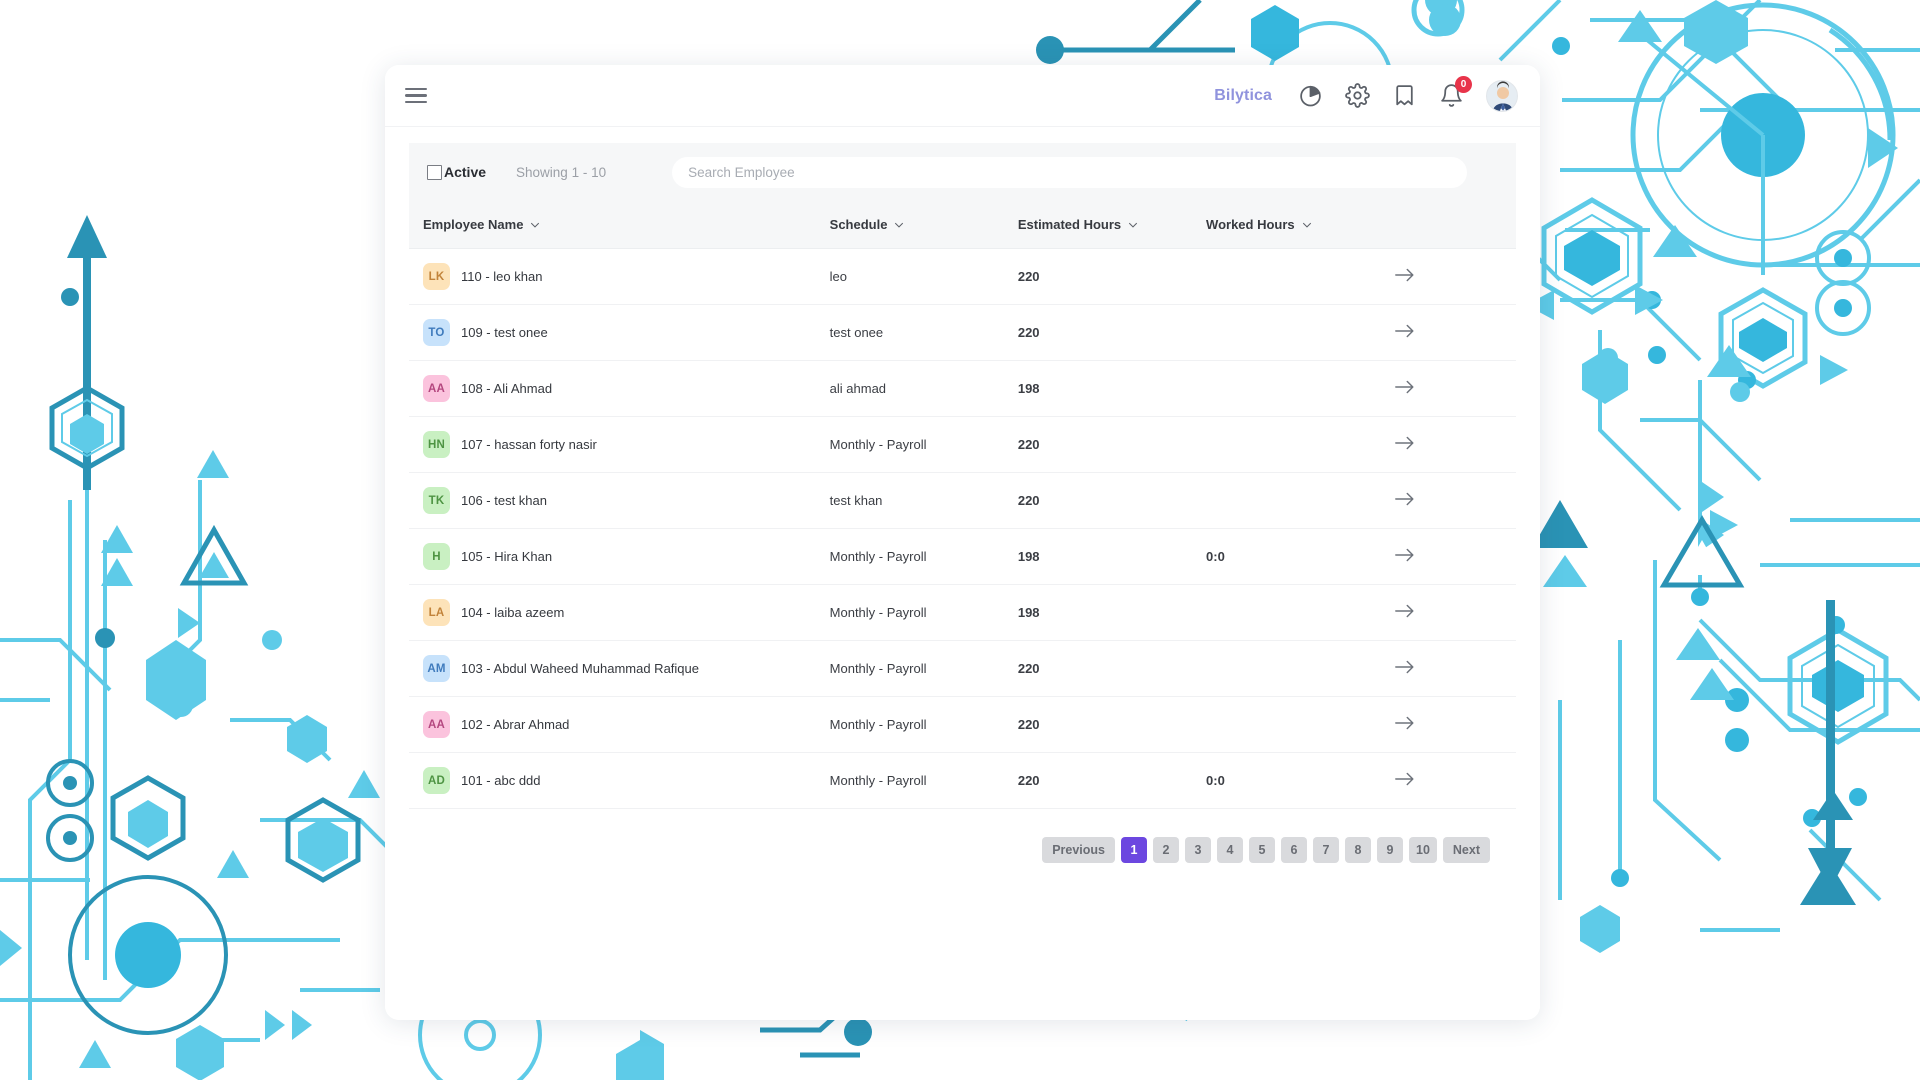  What do you see at coordinates (1230, 850) in the screenshot?
I see `pagination-page-4: 4` at bounding box center [1230, 850].